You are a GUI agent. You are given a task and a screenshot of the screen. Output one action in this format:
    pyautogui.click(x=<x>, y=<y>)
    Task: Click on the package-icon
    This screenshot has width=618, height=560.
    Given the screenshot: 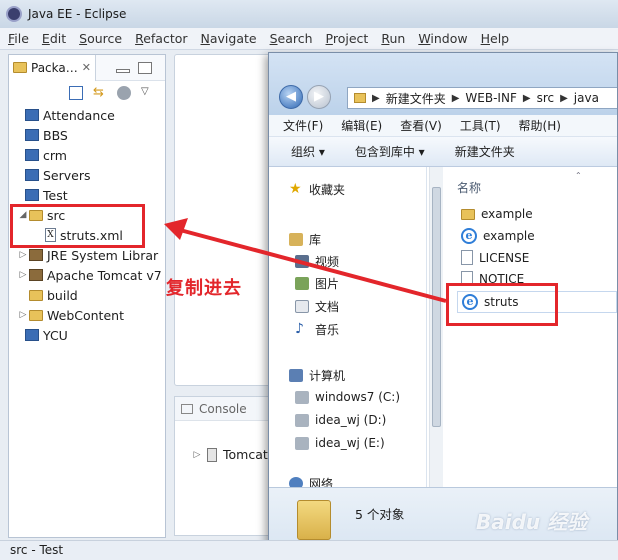 What is the action you would take?
    pyautogui.click(x=20, y=67)
    